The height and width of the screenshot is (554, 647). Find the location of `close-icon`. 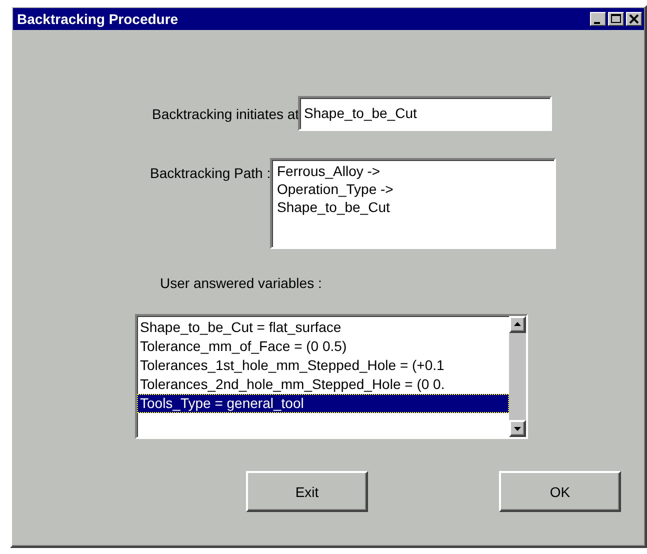

close-icon is located at coordinates (634, 19).